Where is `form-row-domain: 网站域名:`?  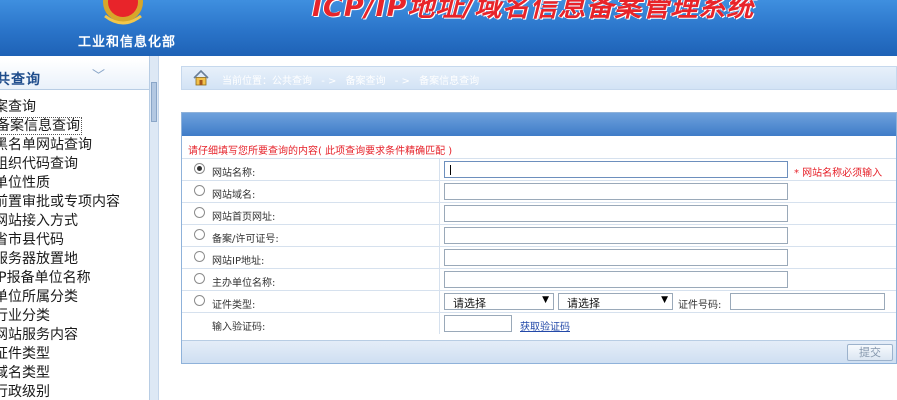
form-row-domain: 网站域名: is located at coordinates (539, 191).